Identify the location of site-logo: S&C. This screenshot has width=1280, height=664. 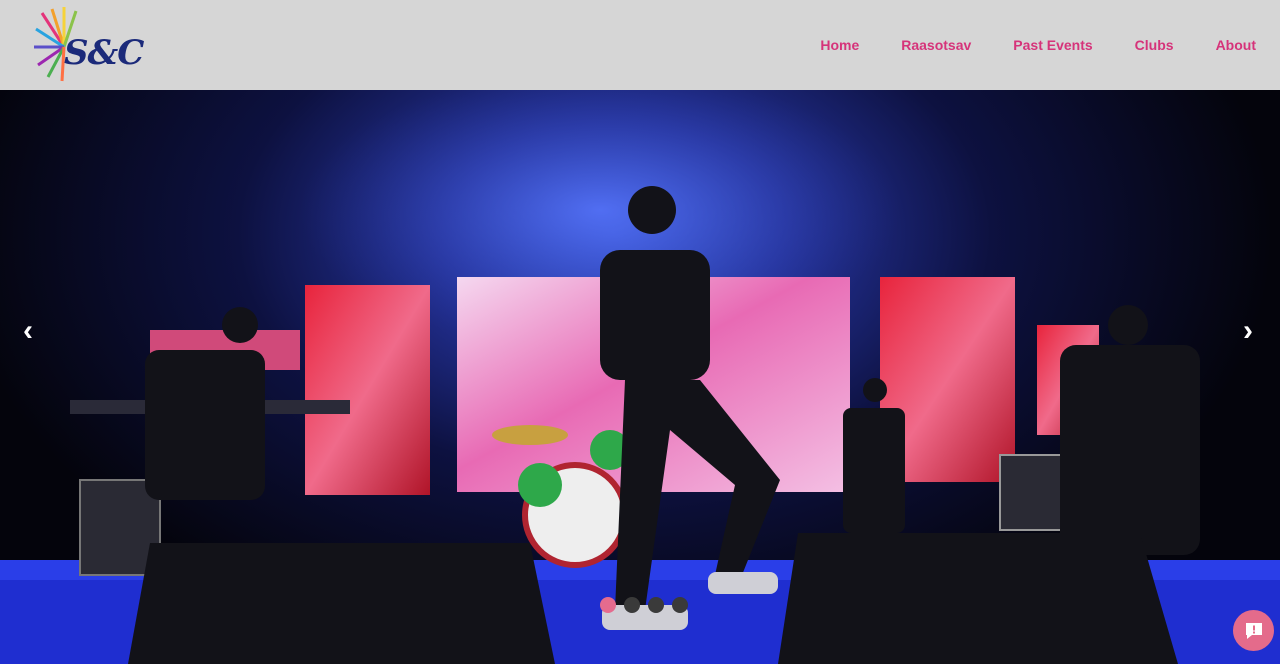
(89, 45).